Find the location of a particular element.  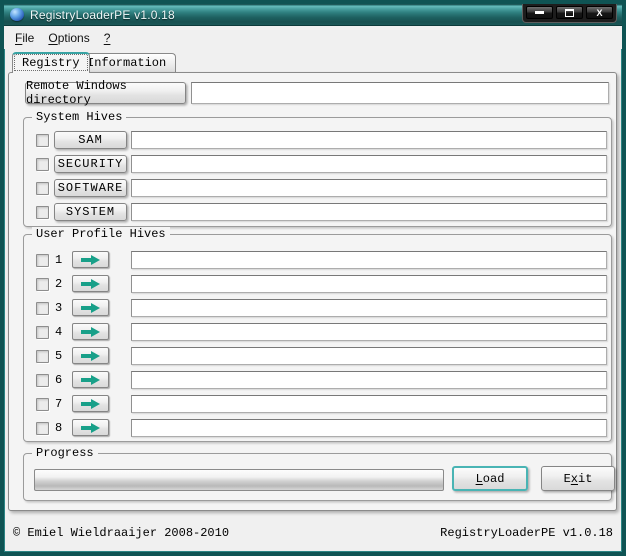

user-hive-row-8: 8 is located at coordinates (317, 429).